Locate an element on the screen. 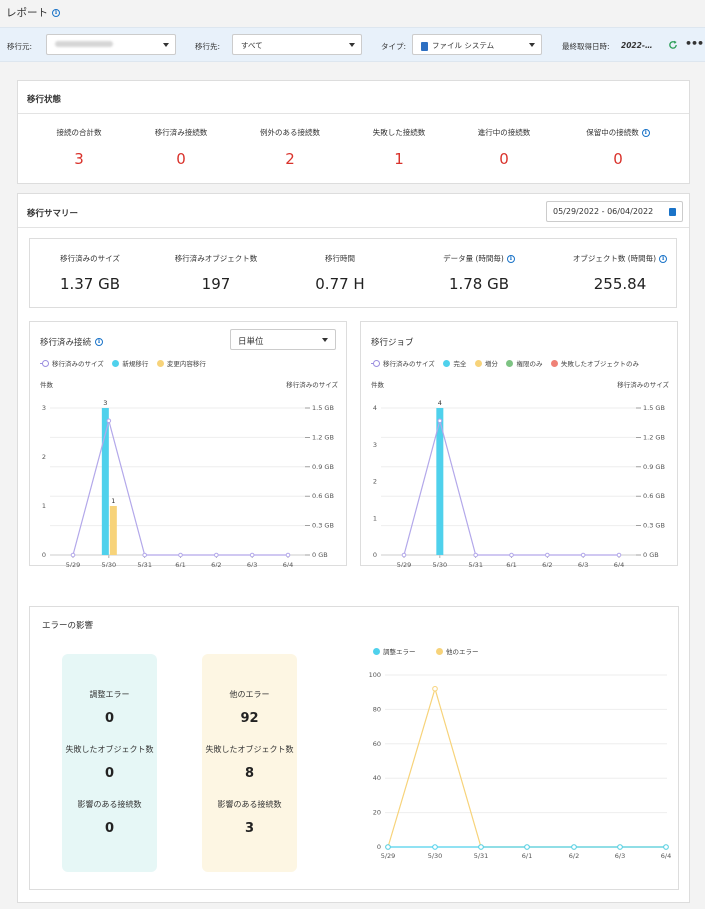  summary-label-text: 移行済みのサイズ is located at coordinates (90, 258).